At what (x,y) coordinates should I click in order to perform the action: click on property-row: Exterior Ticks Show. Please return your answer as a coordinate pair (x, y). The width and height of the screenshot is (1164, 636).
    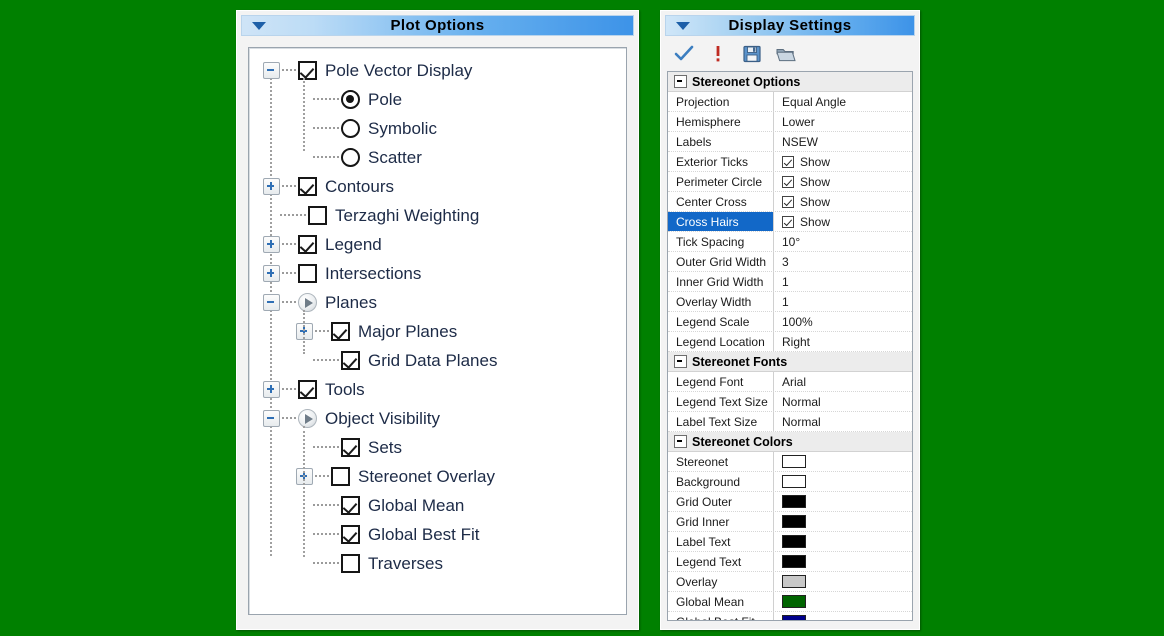
    Looking at the image, I should click on (790, 162).